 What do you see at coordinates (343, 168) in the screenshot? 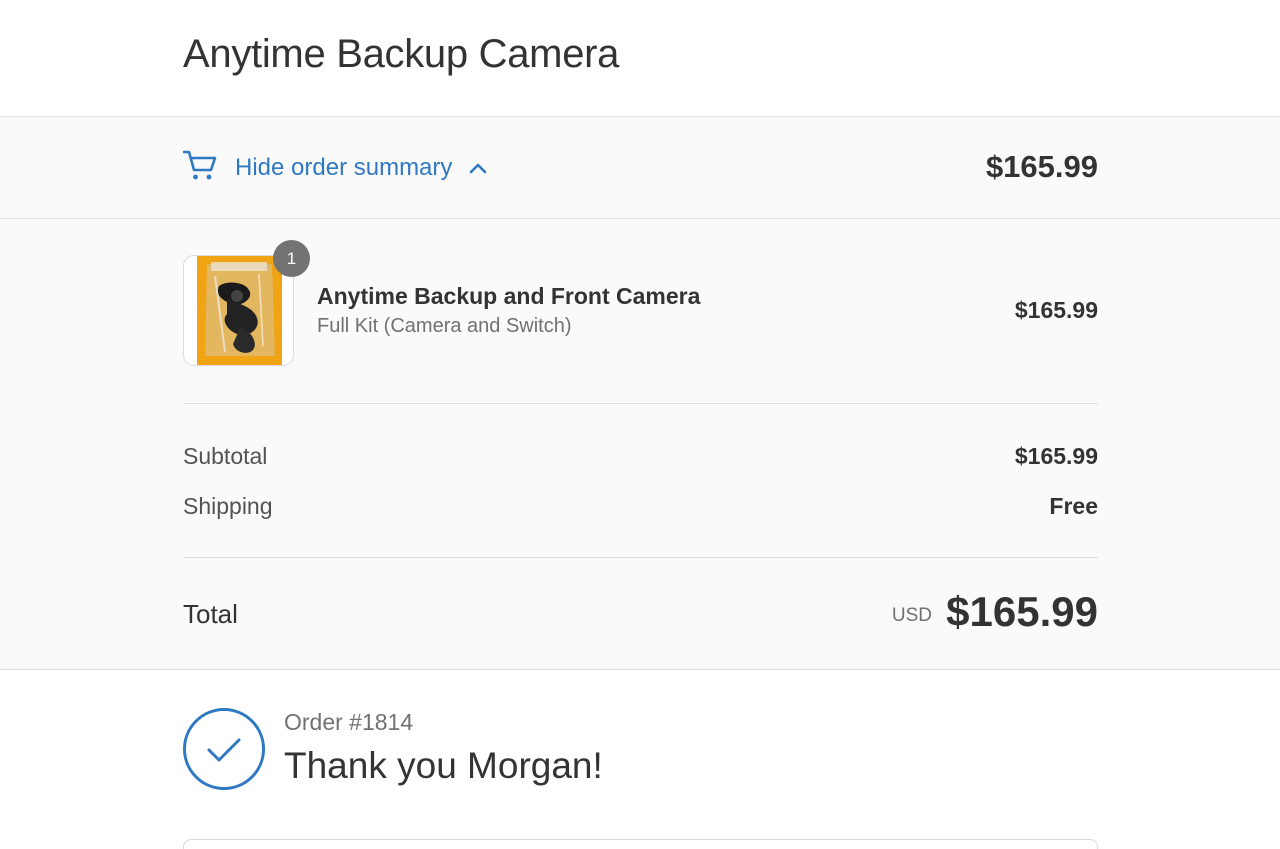
I see `hide-order-summary-label: Hide order summary` at bounding box center [343, 168].